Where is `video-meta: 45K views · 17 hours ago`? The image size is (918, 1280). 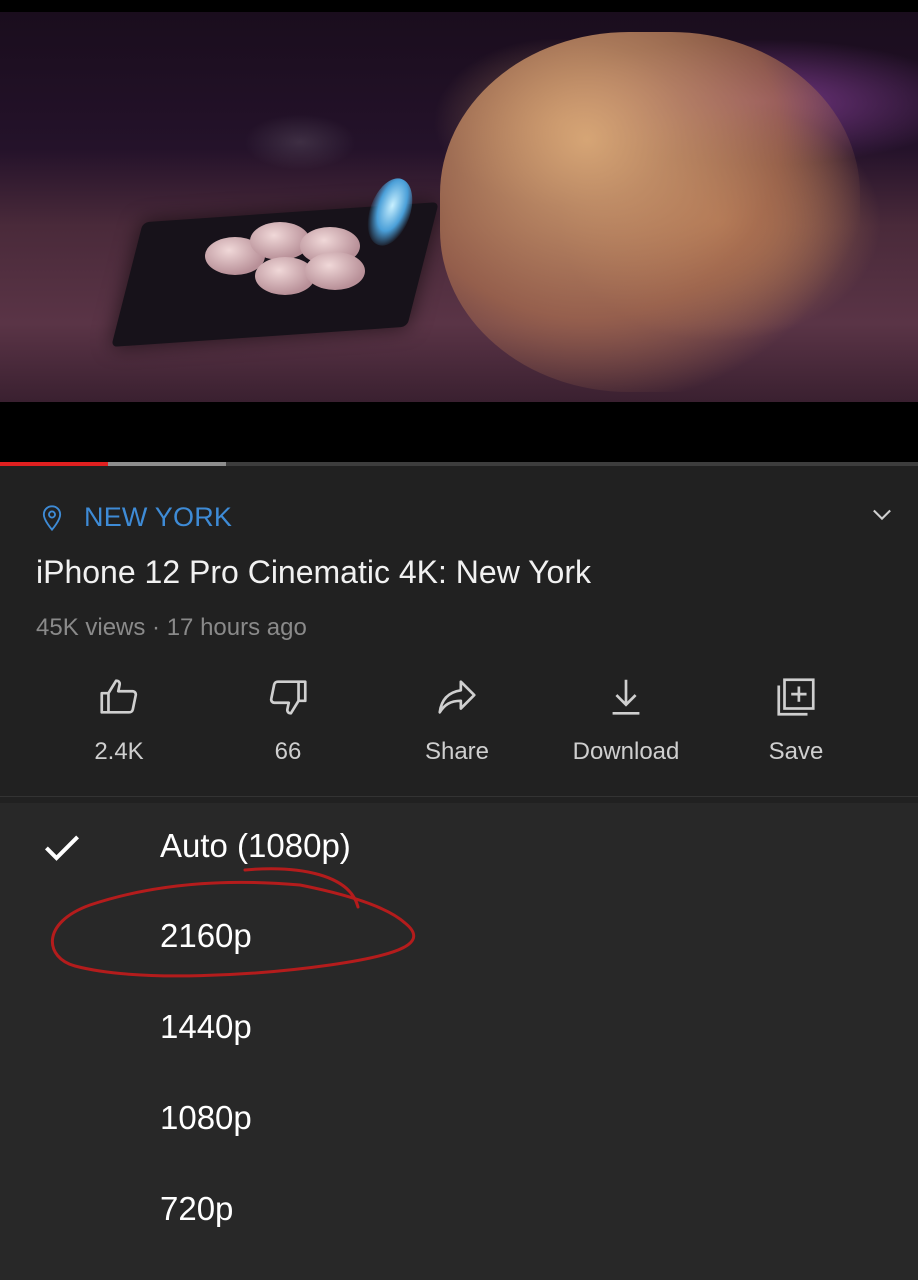 video-meta: 45K views · 17 hours ago is located at coordinates (171, 627).